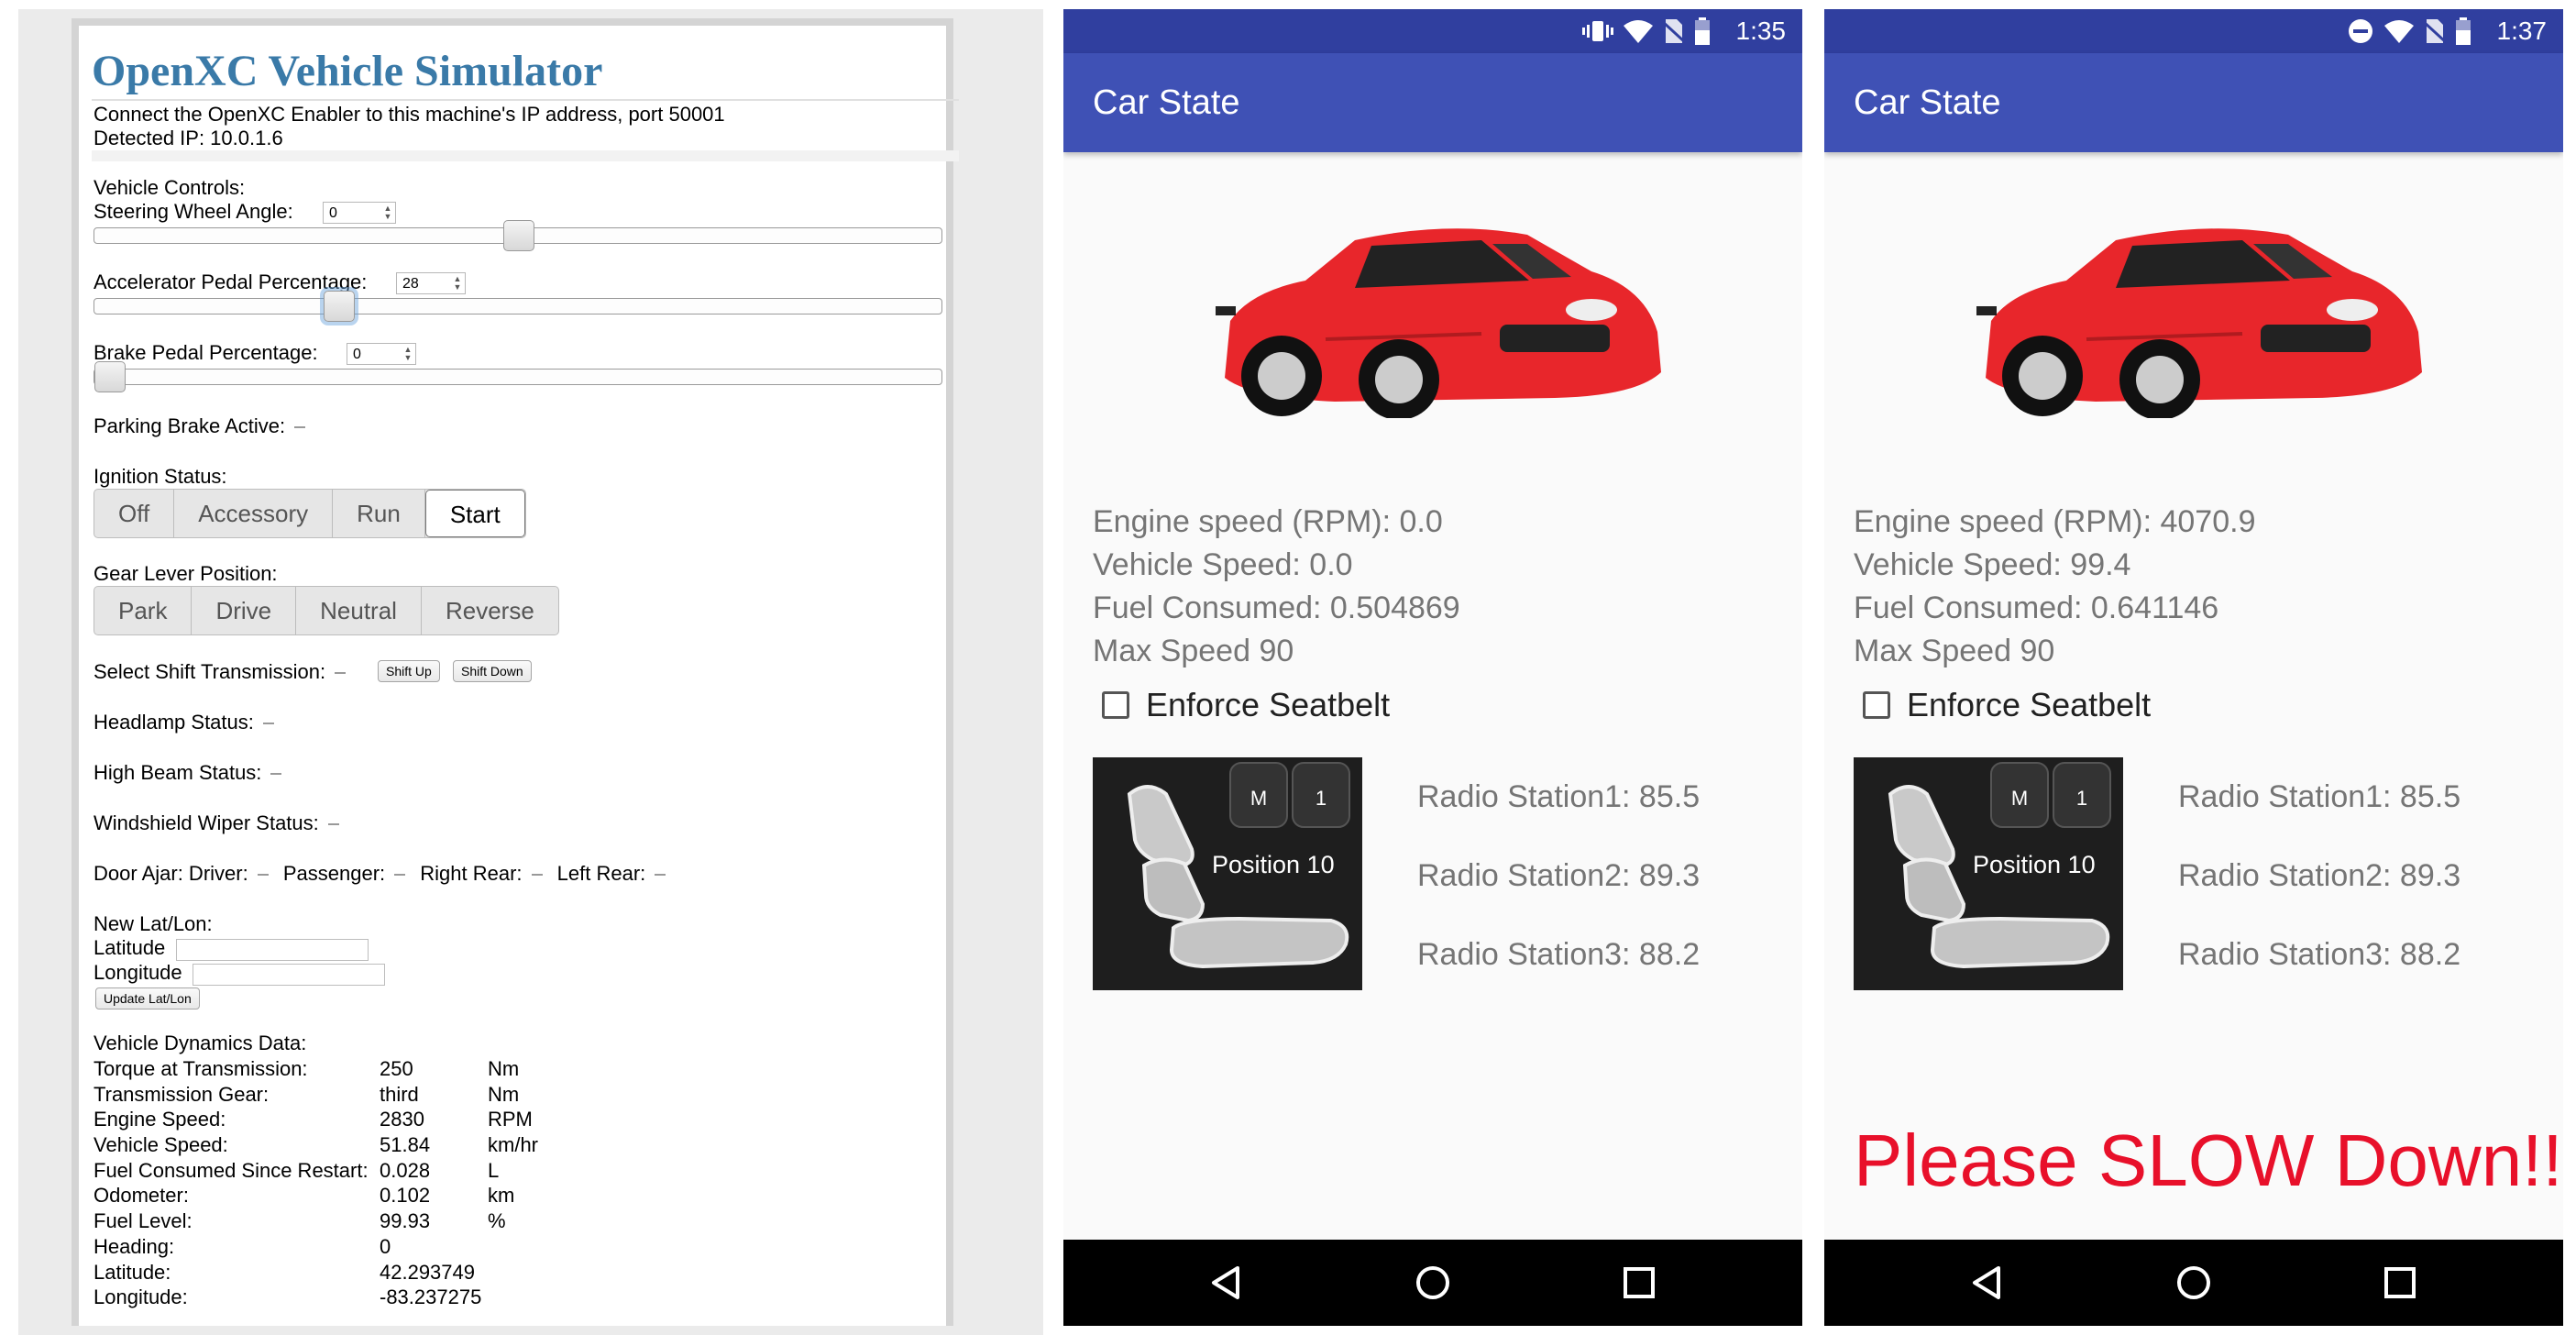 This screenshot has height=1335, width=2576. Describe the element at coordinates (143, 610) in the screenshot. I see `gear-park-button: Park` at that location.